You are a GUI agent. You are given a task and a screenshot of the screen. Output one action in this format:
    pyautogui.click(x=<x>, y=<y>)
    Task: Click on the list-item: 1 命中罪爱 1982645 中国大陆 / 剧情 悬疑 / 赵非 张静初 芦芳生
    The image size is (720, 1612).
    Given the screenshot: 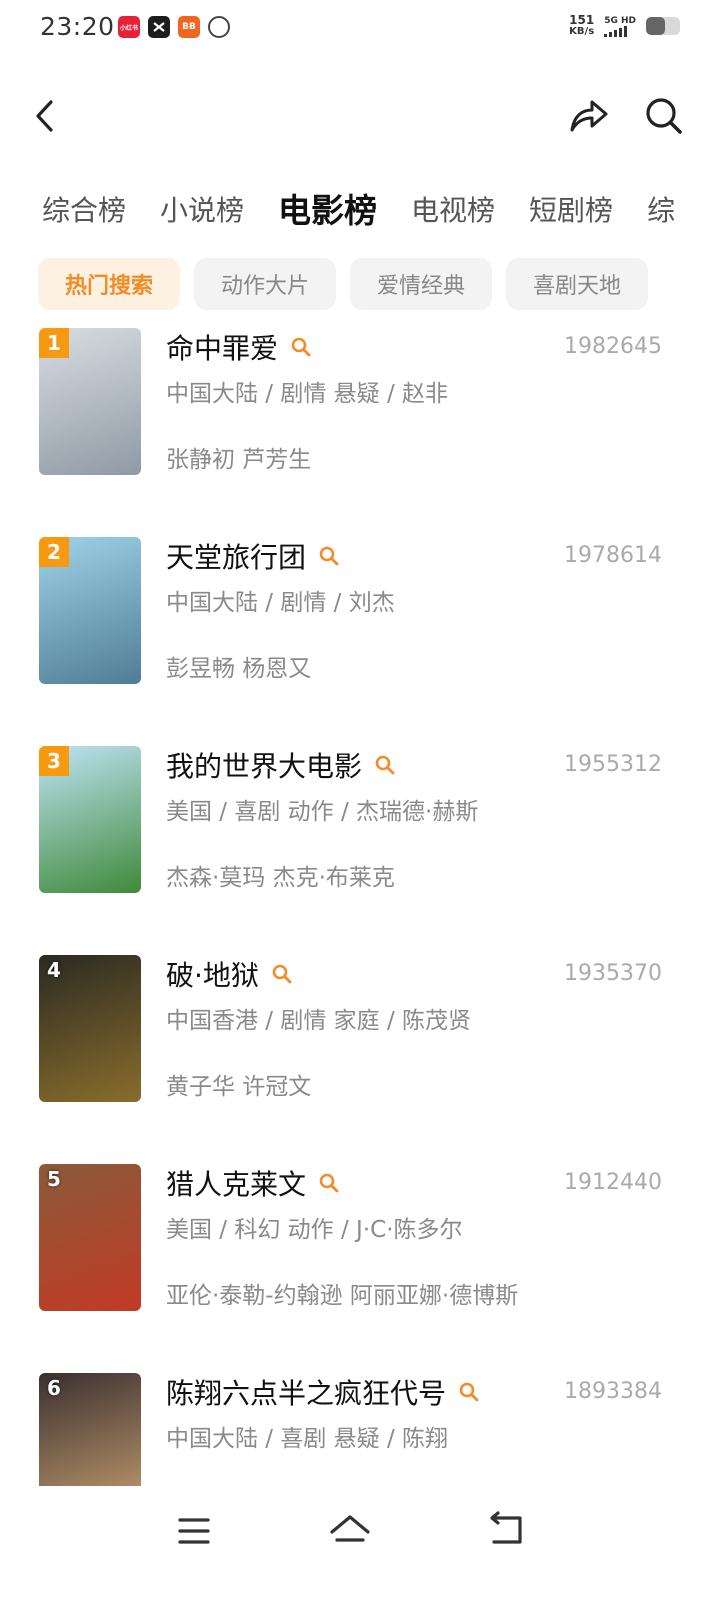 What is the action you would take?
    pyautogui.click(x=360, y=430)
    